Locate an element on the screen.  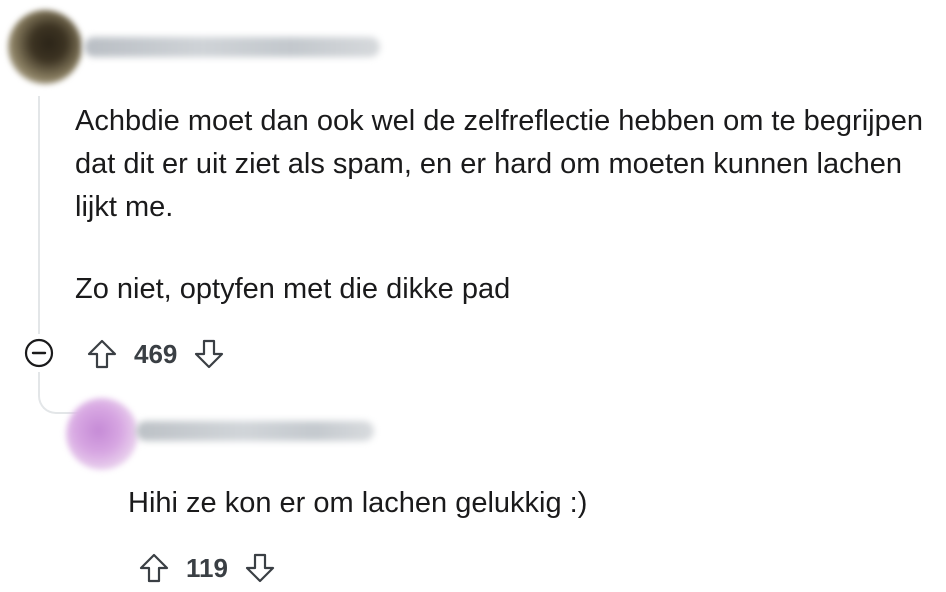
minus-circle-icon is located at coordinates (39, 353).